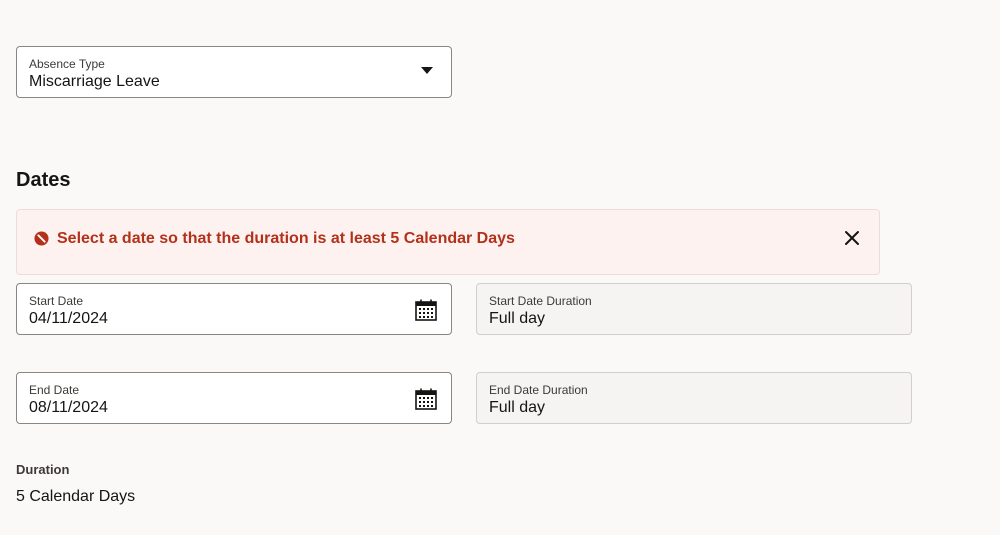  What do you see at coordinates (41, 238) in the screenshot?
I see `error-icon` at bounding box center [41, 238].